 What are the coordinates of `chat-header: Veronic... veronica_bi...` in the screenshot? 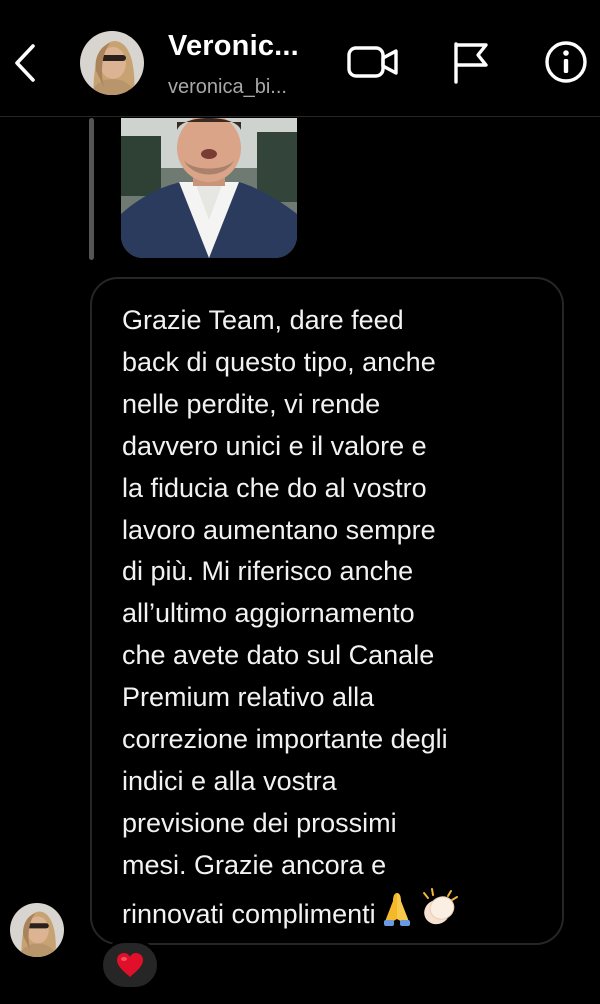 It's located at (300, 58).